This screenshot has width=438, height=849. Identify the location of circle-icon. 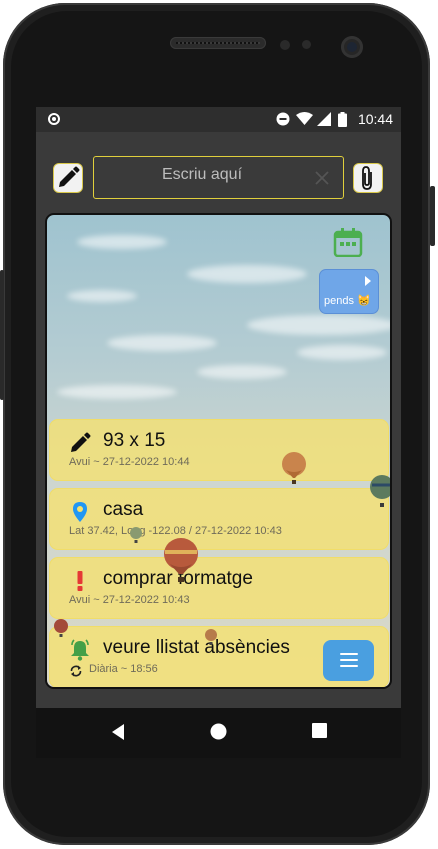
(54, 119).